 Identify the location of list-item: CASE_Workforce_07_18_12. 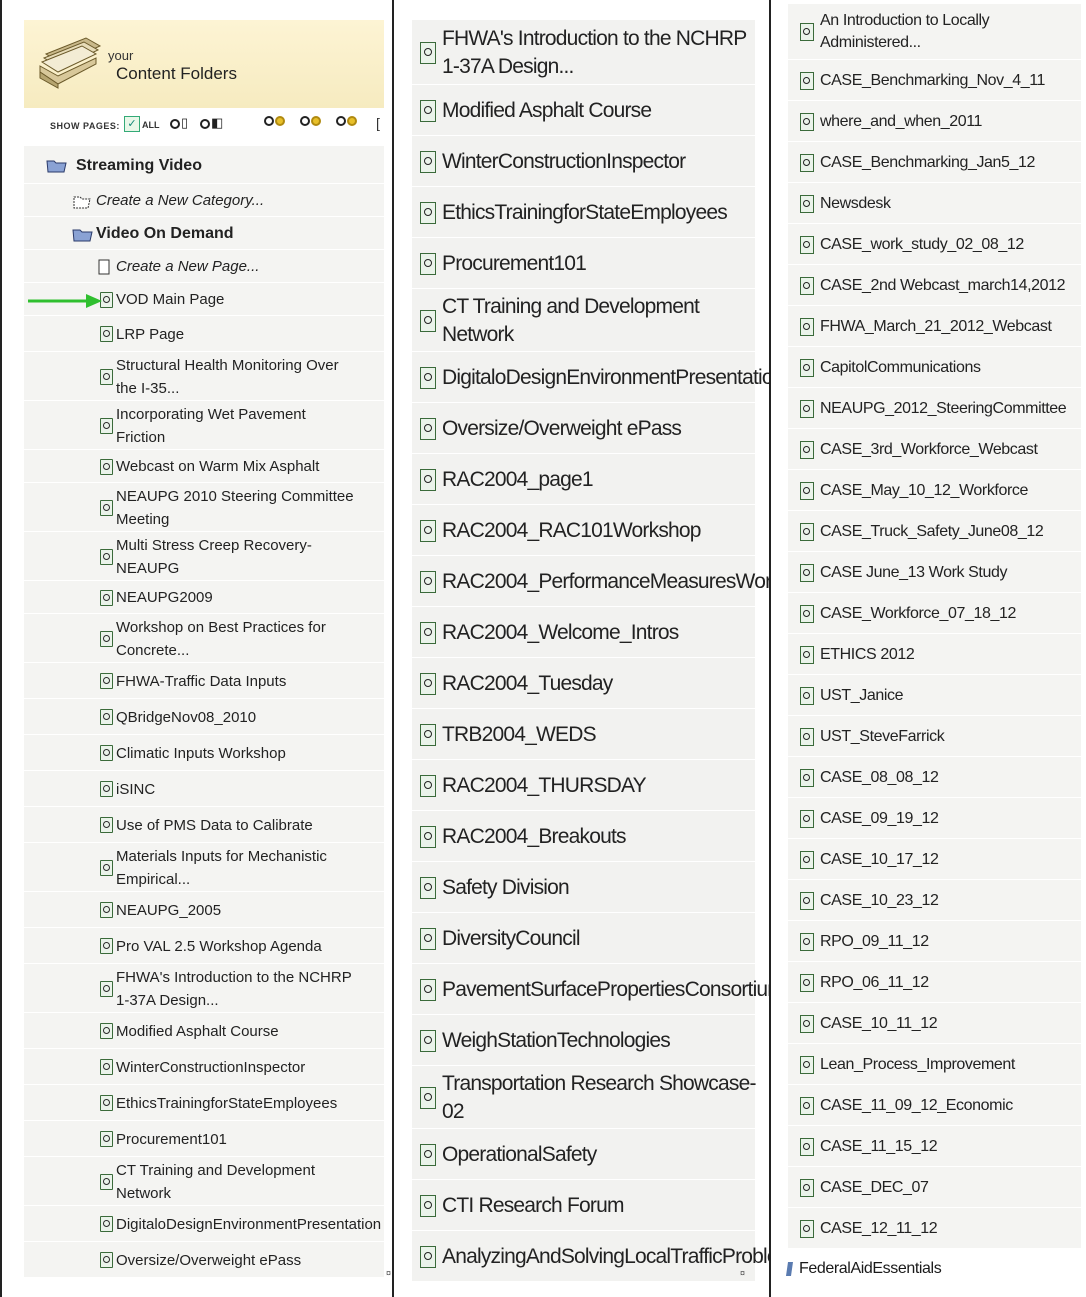
(934, 613).